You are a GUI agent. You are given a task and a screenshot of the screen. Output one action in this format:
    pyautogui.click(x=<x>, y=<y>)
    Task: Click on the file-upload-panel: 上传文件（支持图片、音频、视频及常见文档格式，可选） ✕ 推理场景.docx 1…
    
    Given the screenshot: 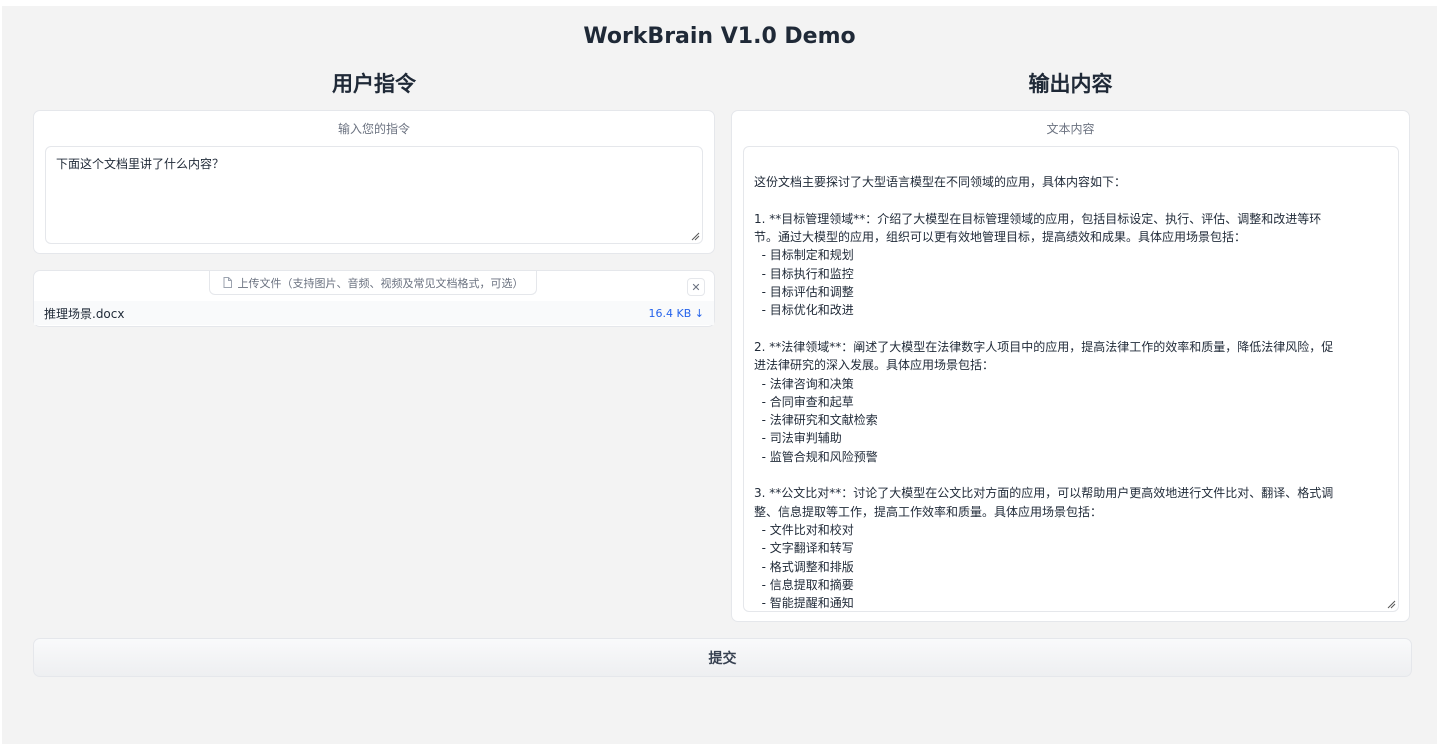 What is the action you would take?
    pyautogui.click(x=374, y=298)
    